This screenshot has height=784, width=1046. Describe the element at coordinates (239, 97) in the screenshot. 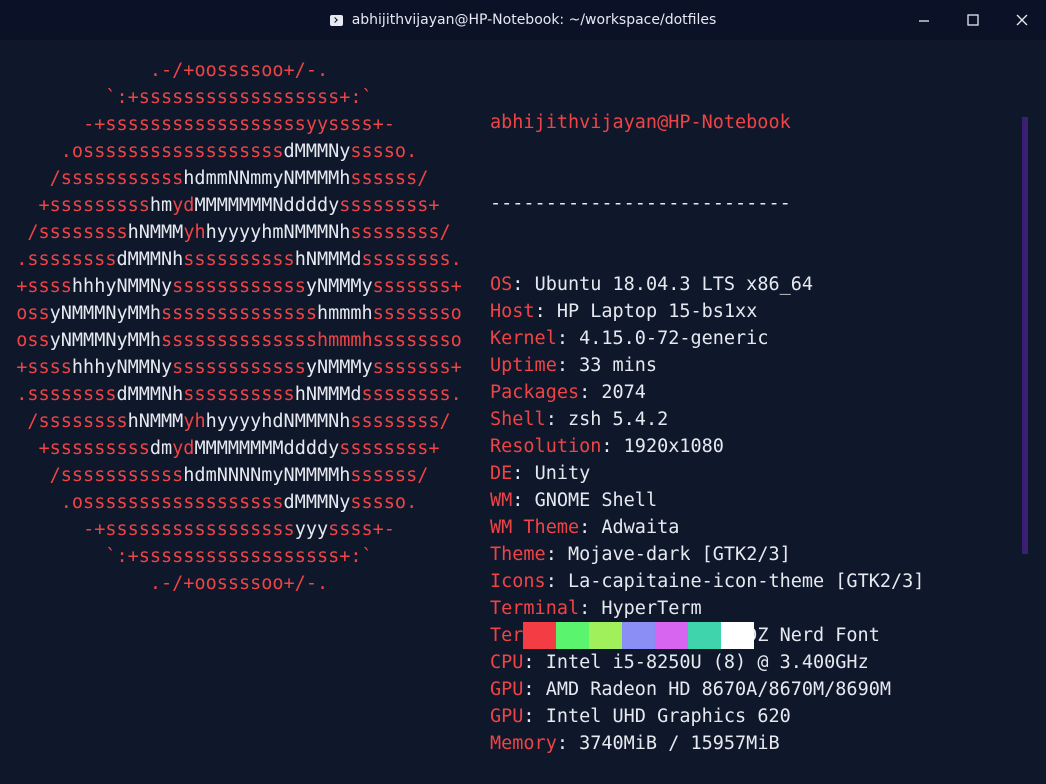

I see `ascii-line: `:+ssssssssssssssssss+:`` at that location.